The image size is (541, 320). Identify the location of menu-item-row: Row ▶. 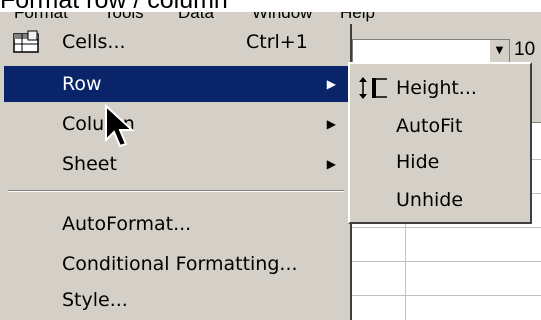
(176, 84).